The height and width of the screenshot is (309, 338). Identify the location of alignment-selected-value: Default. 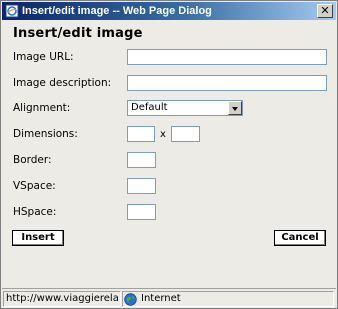
(149, 107).